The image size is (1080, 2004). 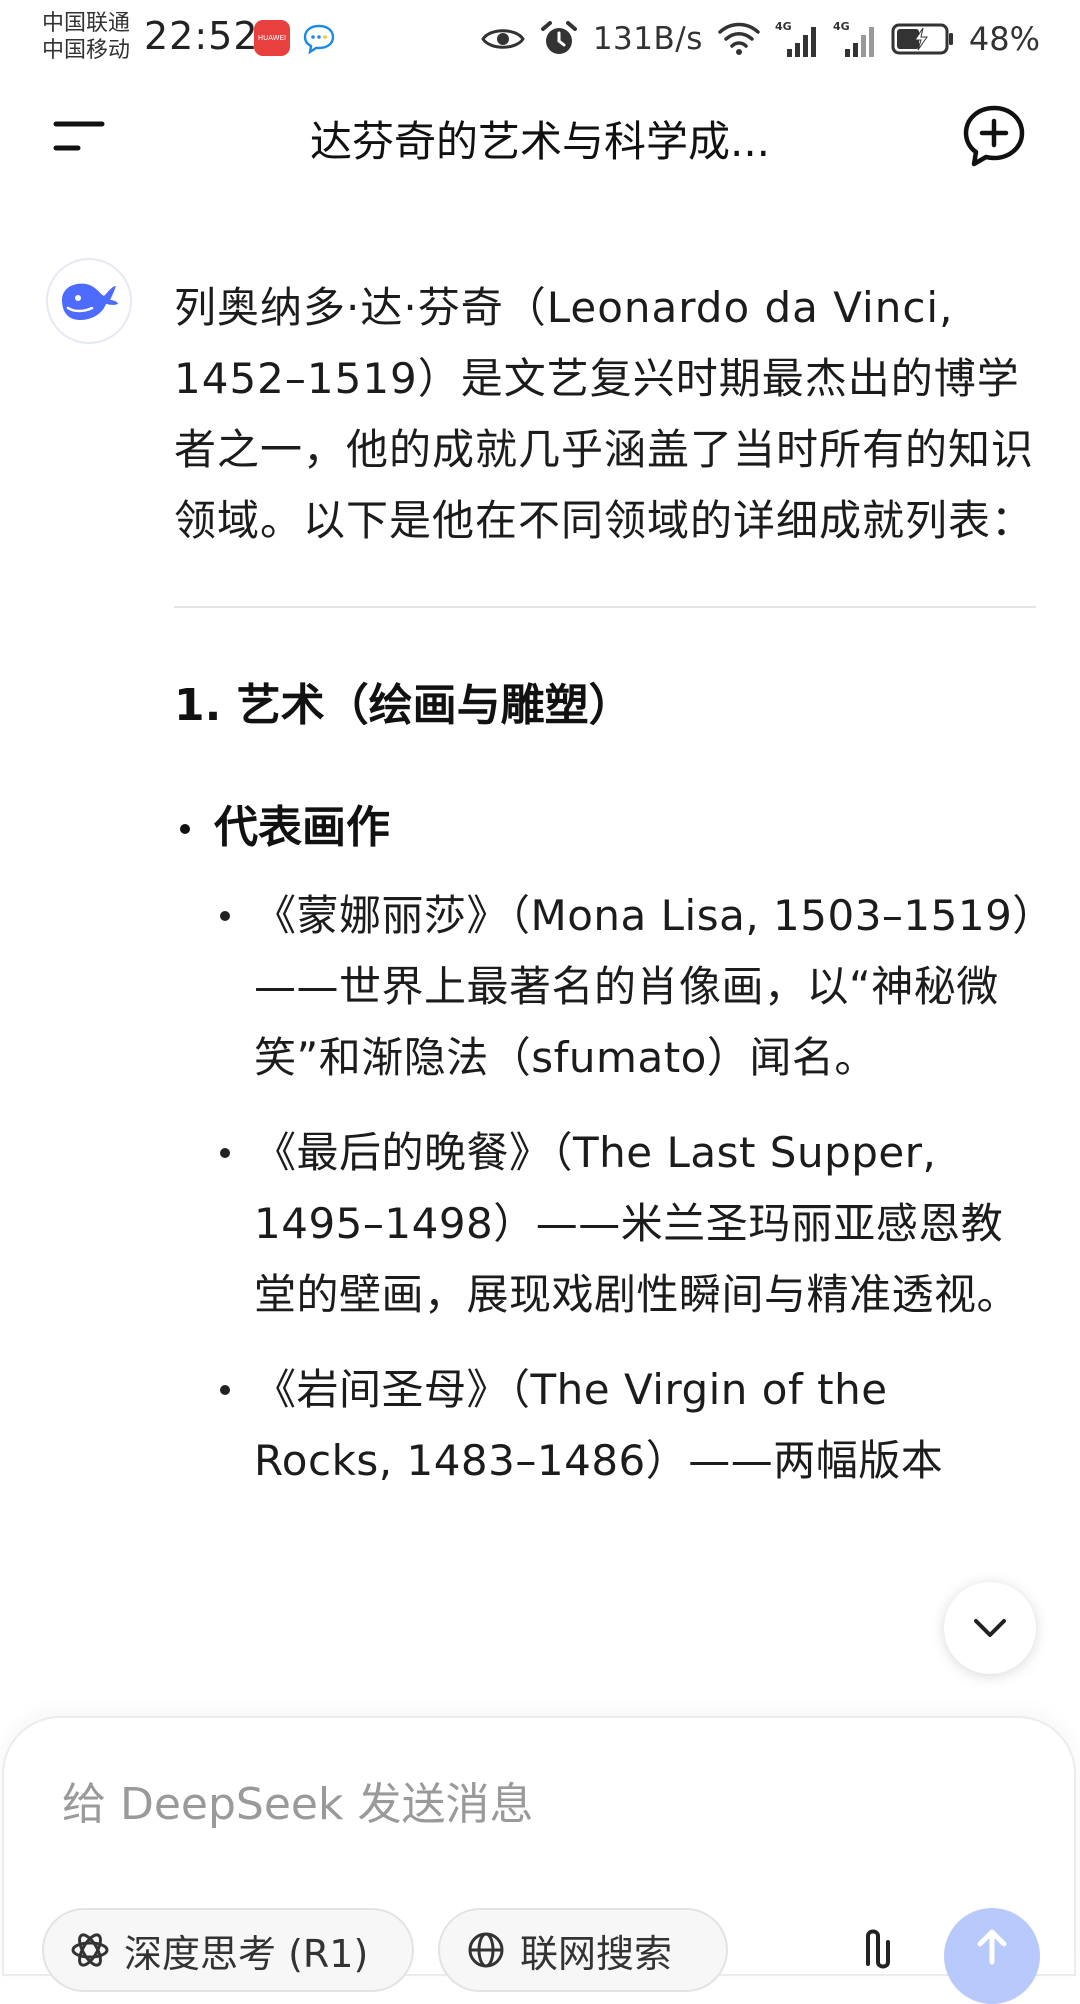 I want to click on alarm-icon, so click(x=558, y=37).